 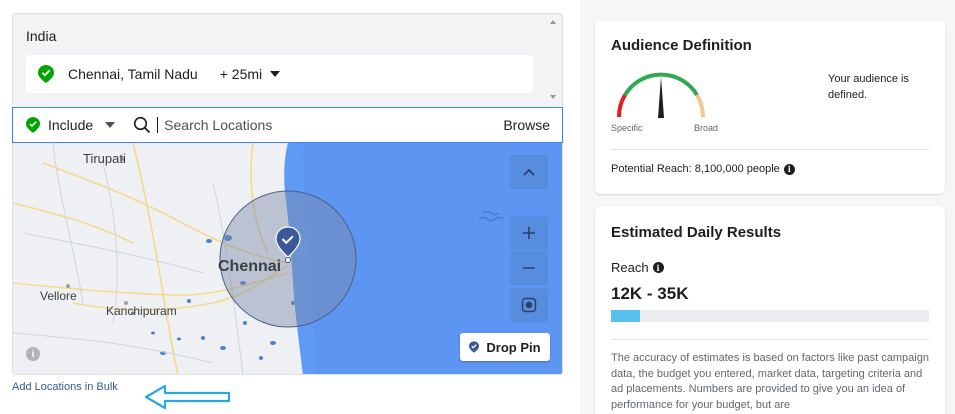 What do you see at coordinates (65, 387) in the screenshot?
I see `add-locations-in-bulk-link: Add Locations in Bulk` at bounding box center [65, 387].